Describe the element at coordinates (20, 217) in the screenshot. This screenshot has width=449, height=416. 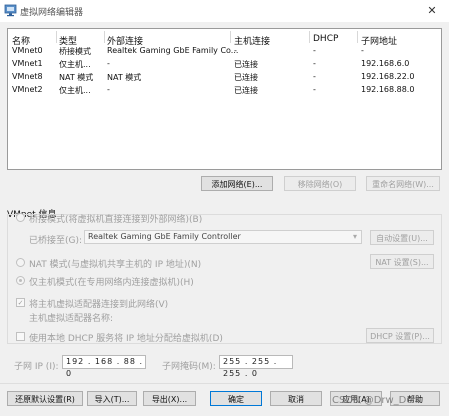
I see `bridge-mode-radio` at that location.